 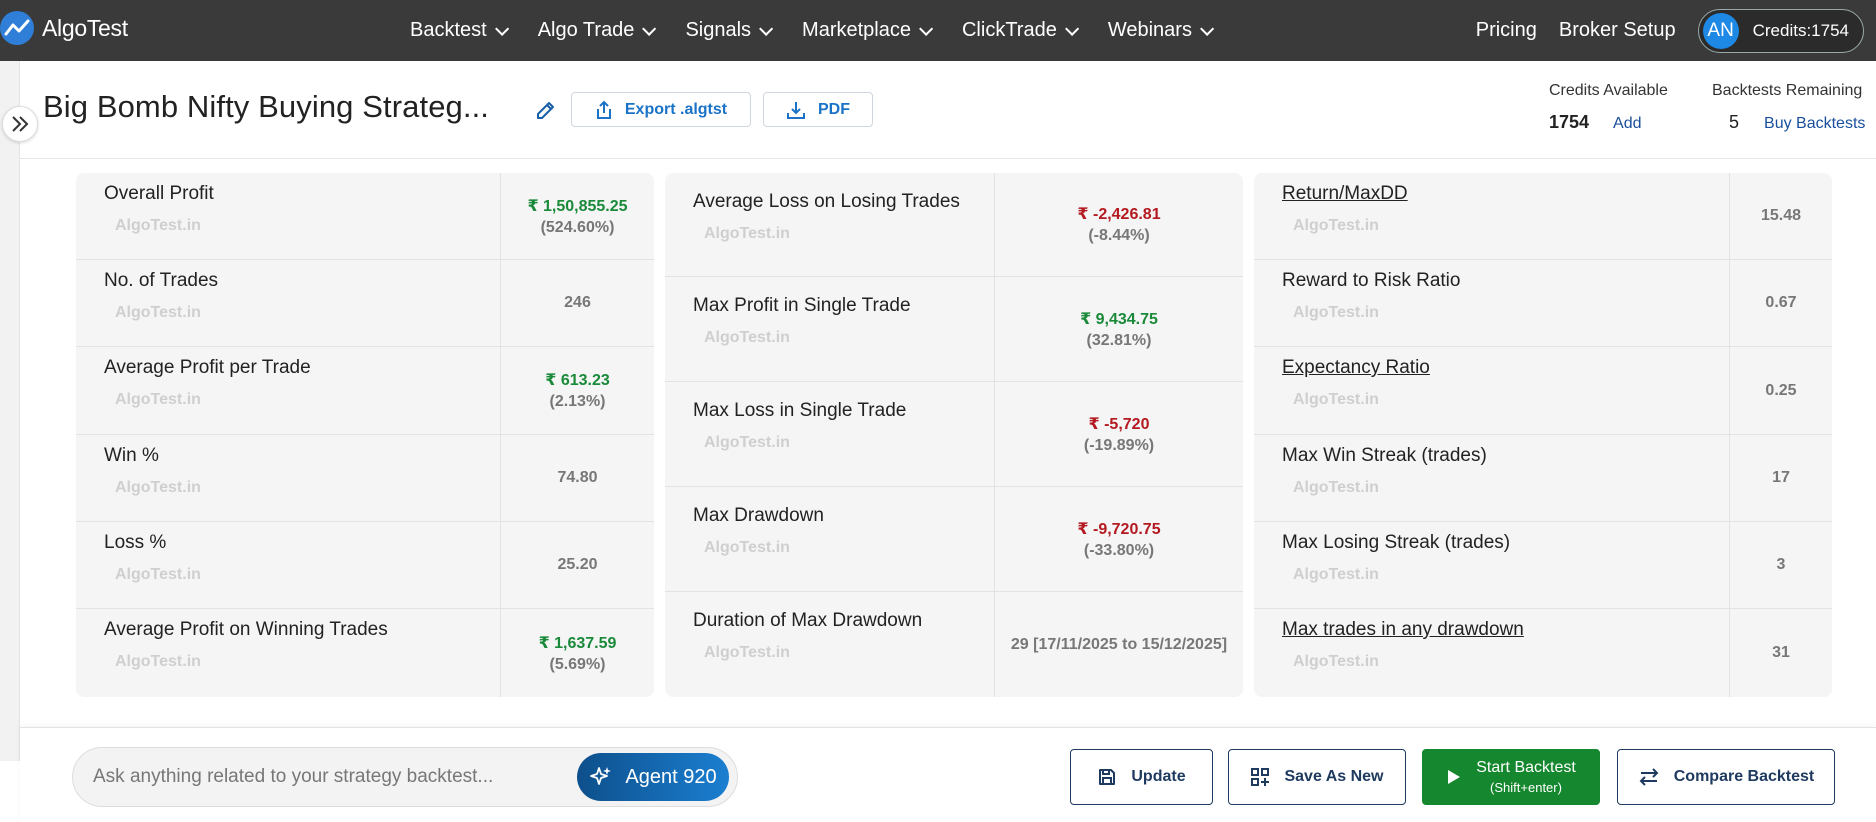 I want to click on nav-algo-trade-label: Algo Trade, so click(x=586, y=30).